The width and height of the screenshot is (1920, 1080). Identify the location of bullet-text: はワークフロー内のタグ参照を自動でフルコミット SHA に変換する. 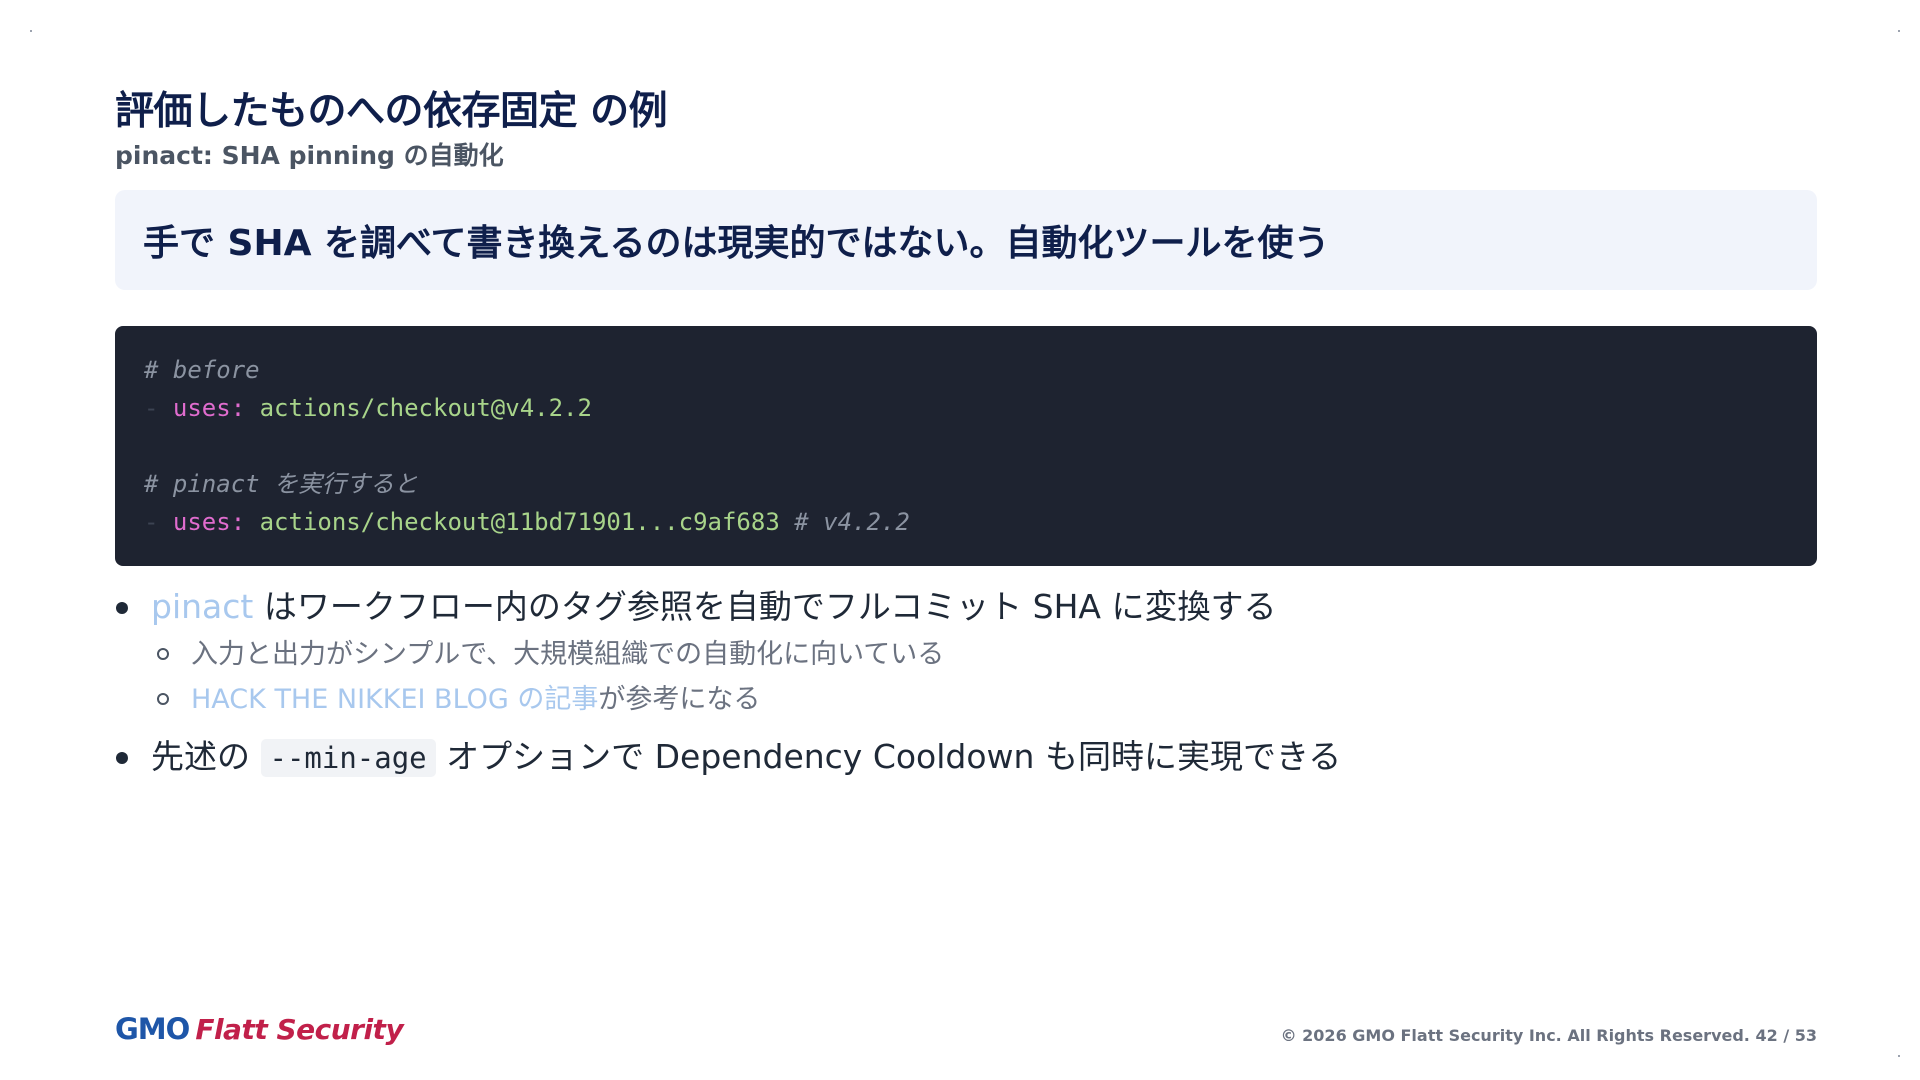
(765, 606).